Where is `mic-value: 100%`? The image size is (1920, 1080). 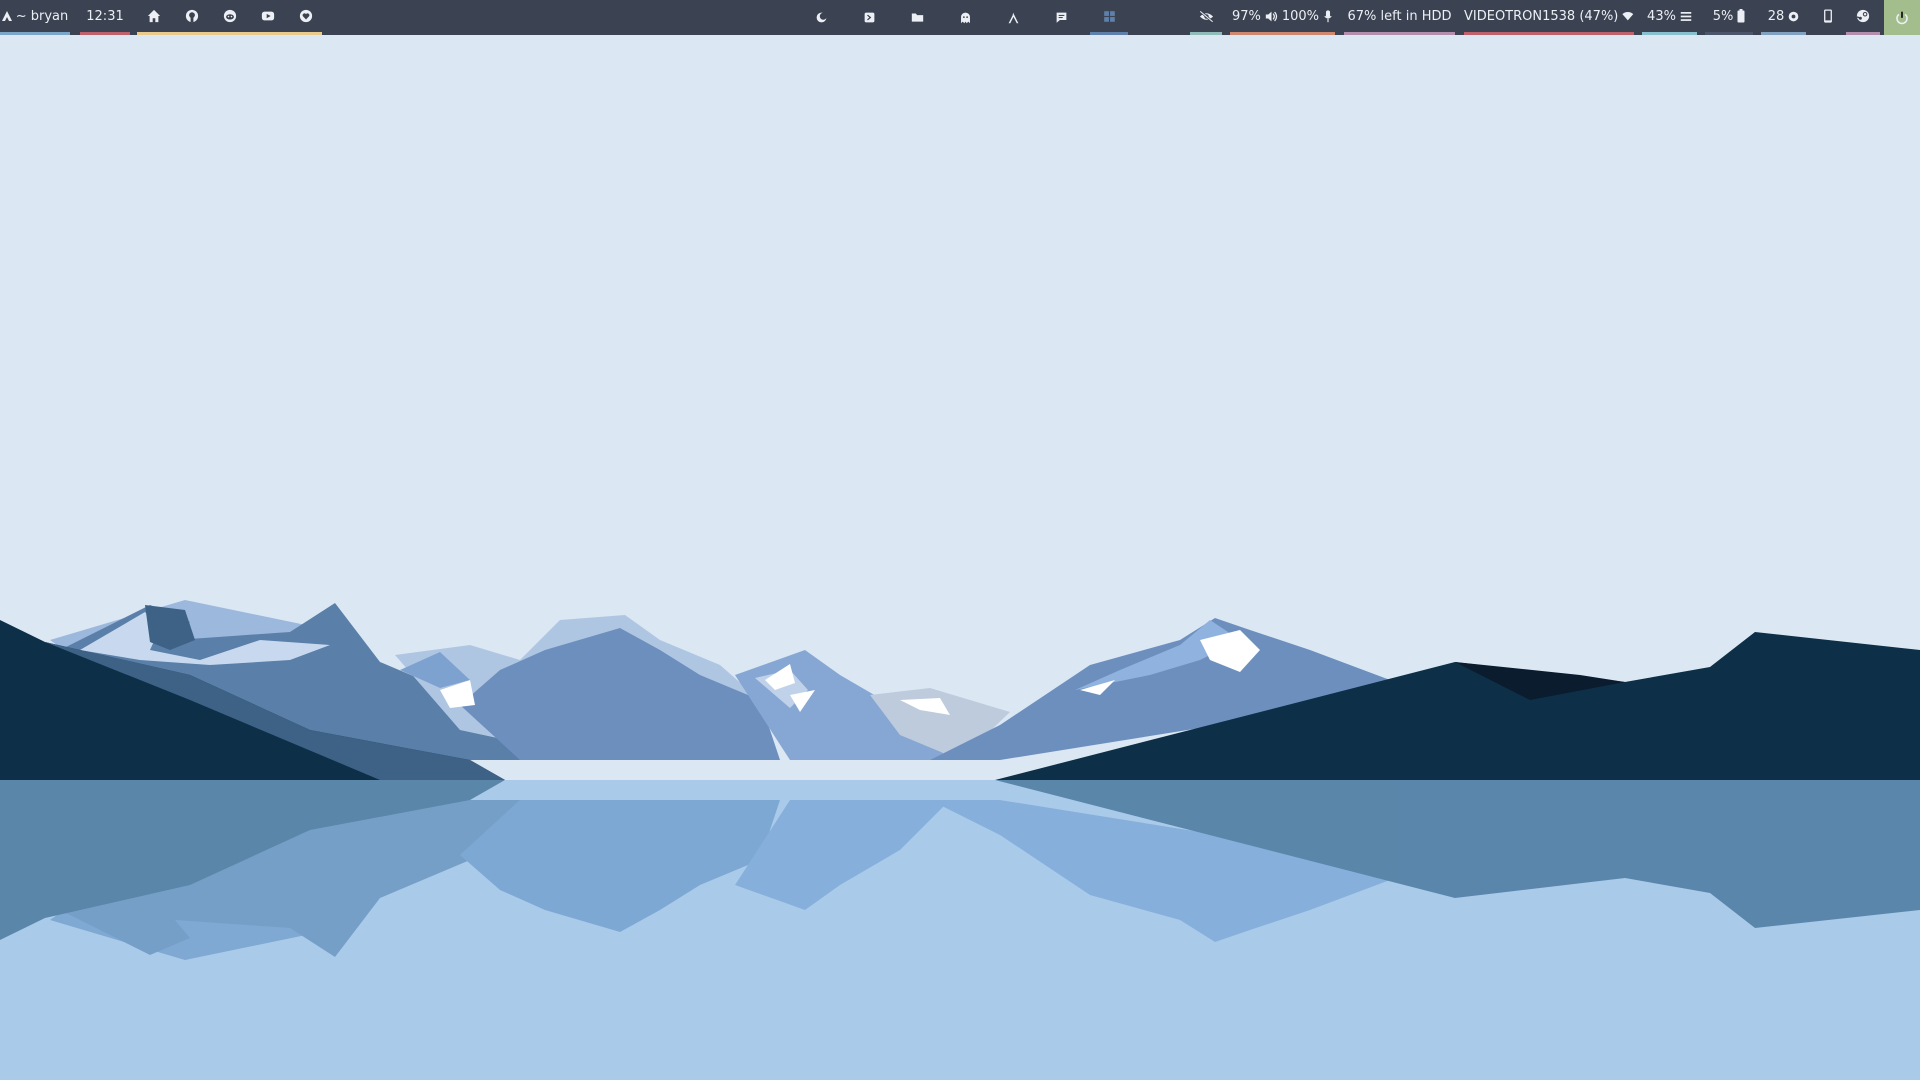 mic-value: 100% is located at coordinates (1300, 16).